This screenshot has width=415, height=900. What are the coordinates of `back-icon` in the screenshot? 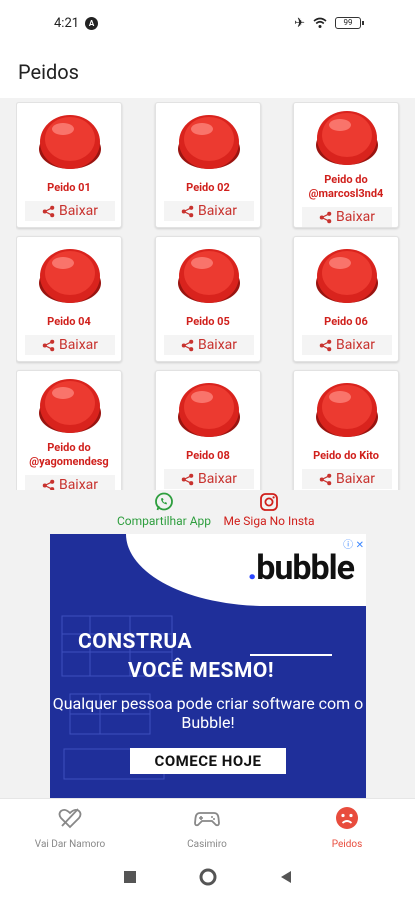 It's located at (286, 877).